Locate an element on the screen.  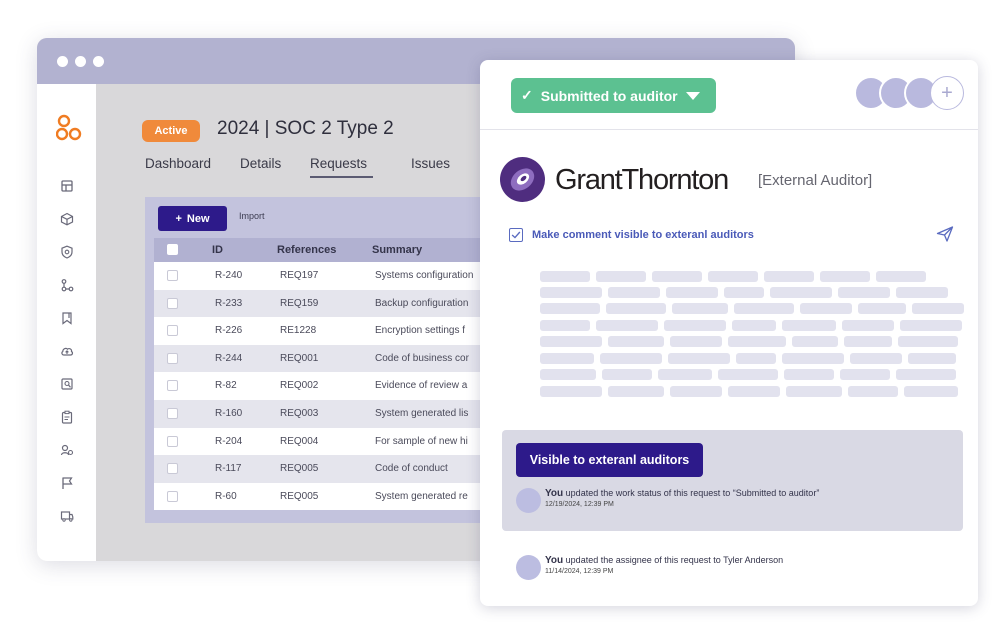
table-row: R-233 REQ159 Backup configuration is located at coordinates (329, 303).